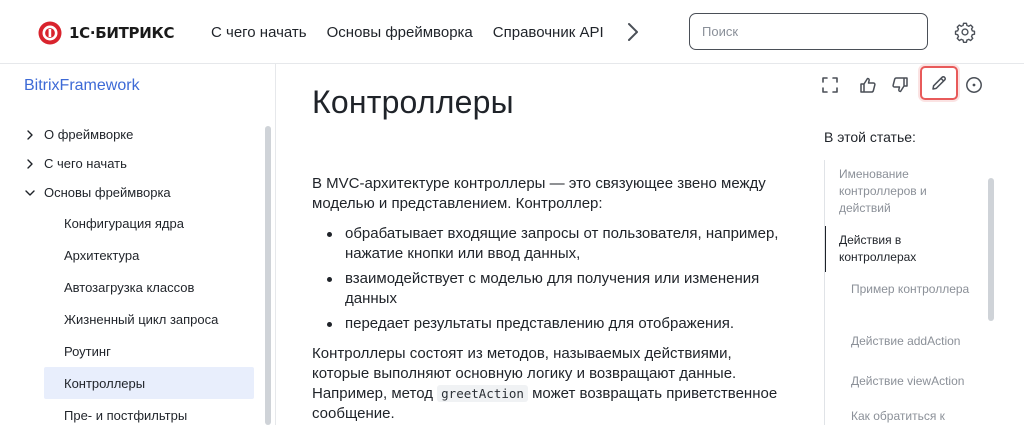 This screenshot has width=1024, height=425. I want to click on fullscreen-button, so click(830, 85).